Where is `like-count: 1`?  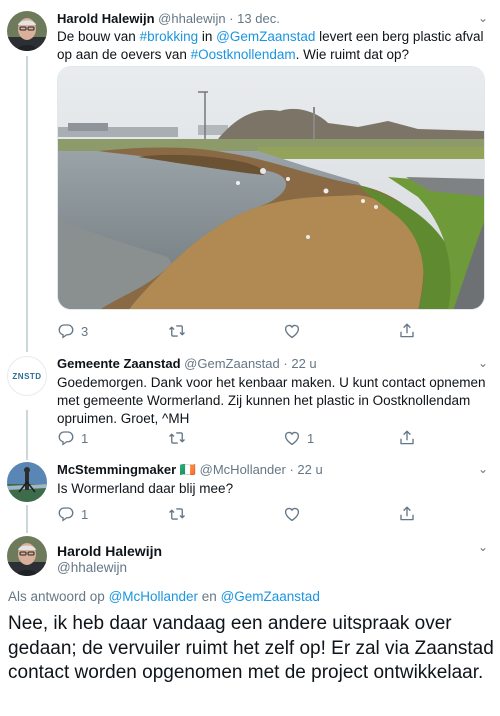
like-count: 1 is located at coordinates (311, 438).